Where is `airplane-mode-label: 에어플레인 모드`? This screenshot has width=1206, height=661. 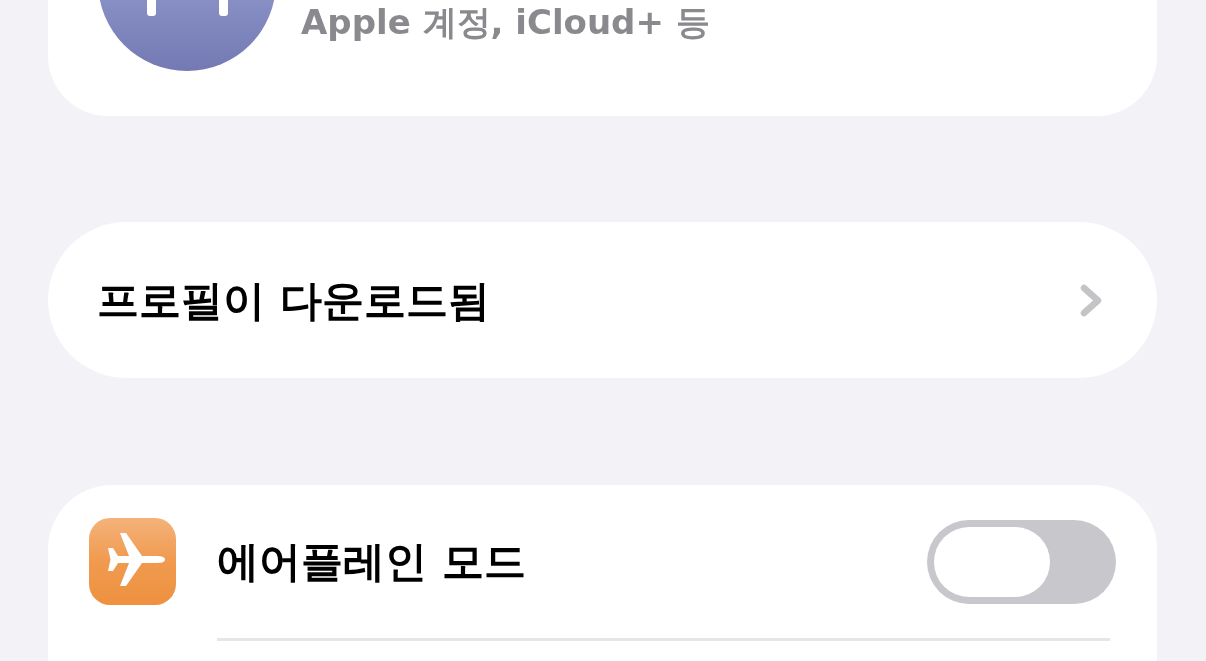
airplane-mode-label: 에어플레인 모드 is located at coordinates (371, 562).